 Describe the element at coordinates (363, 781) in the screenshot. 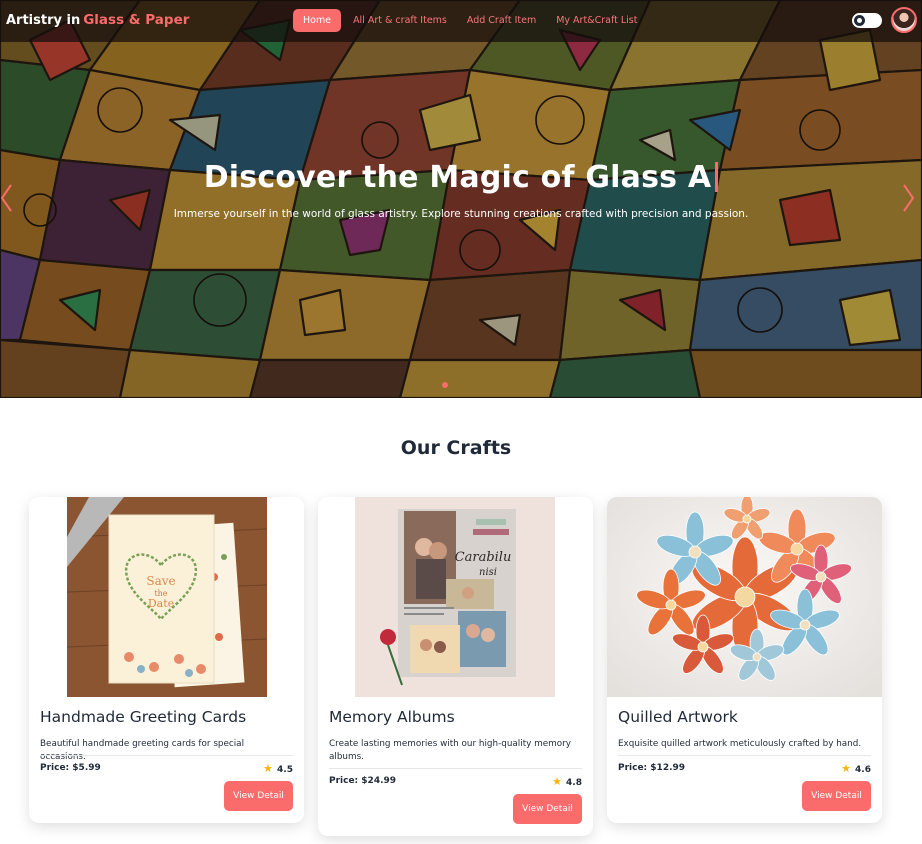

I see `card-price: Price: $24.99` at that location.